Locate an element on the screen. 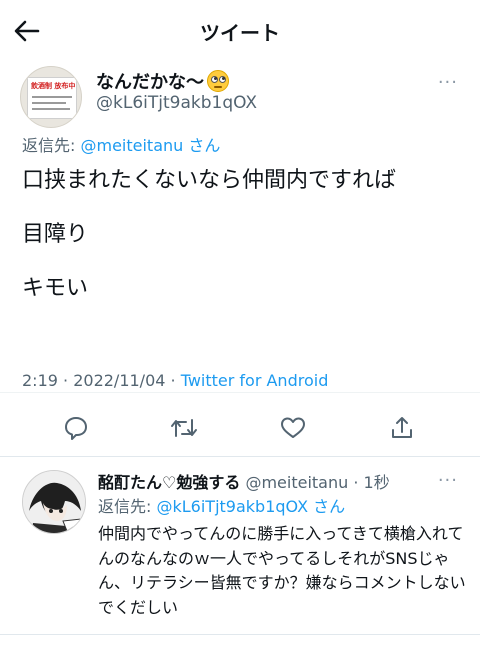  avatar: 飲酒制 放布中 is located at coordinates (51, 97).